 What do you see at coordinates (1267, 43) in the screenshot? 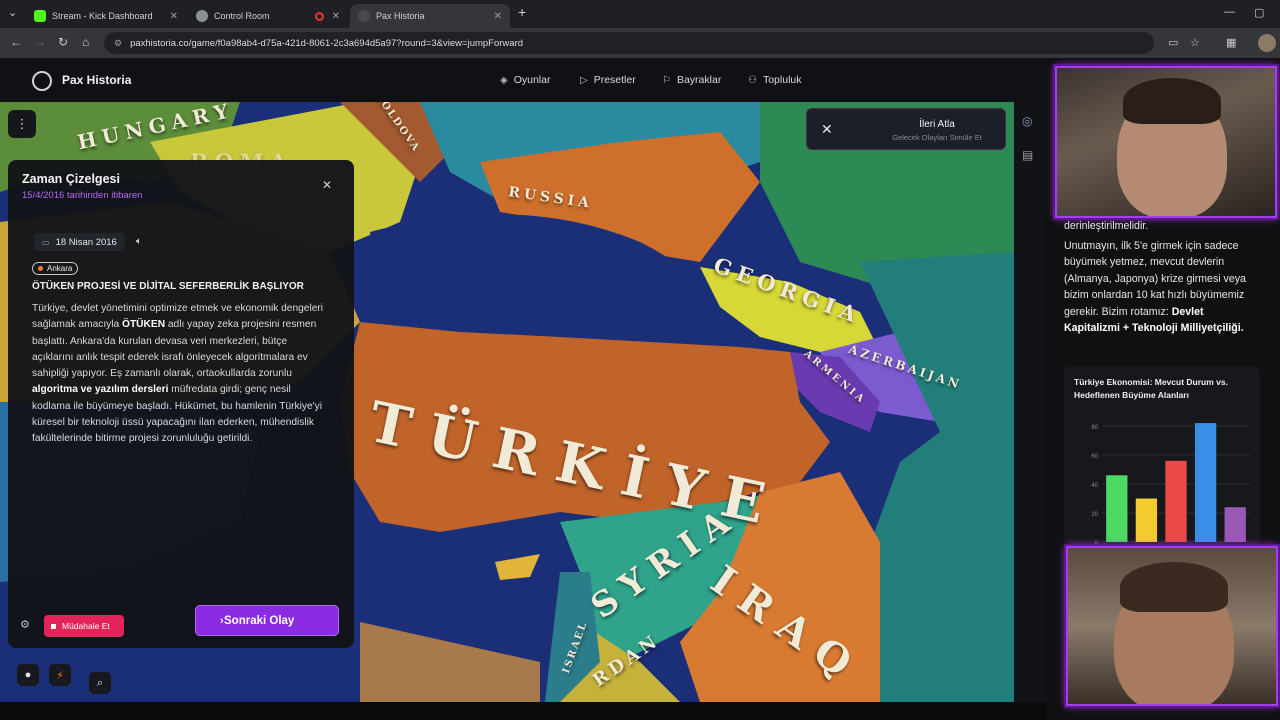
I see `profile-avatar` at bounding box center [1267, 43].